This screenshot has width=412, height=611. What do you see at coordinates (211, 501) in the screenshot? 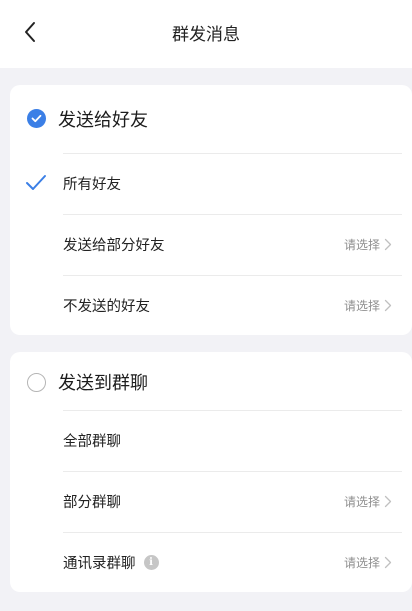
I see `some-groups-row: 部分群聊 请选择` at bounding box center [211, 501].